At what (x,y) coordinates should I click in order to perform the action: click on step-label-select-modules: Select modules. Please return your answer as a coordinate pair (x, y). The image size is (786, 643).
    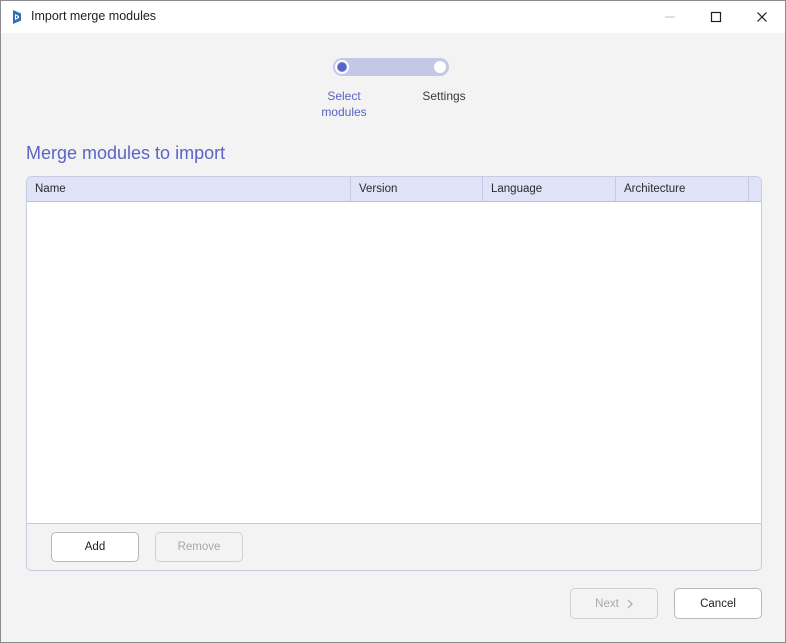
    Looking at the image, I should click on (344, 104).